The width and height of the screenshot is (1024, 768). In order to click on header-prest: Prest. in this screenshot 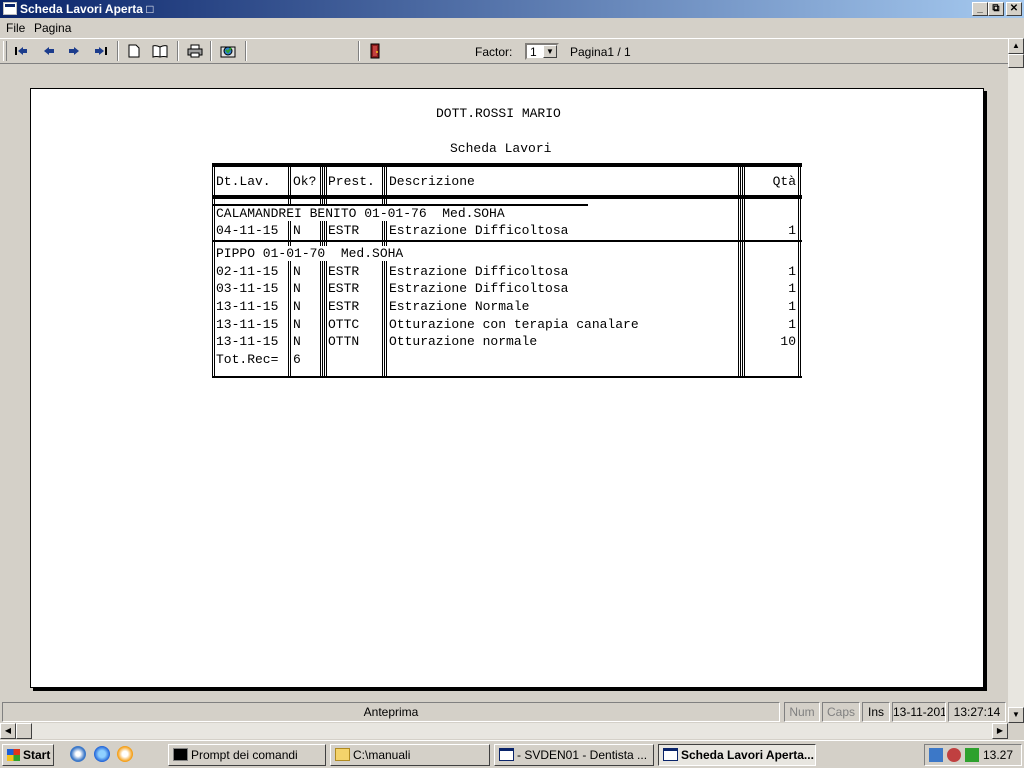, I will do `click(351, 181)`.